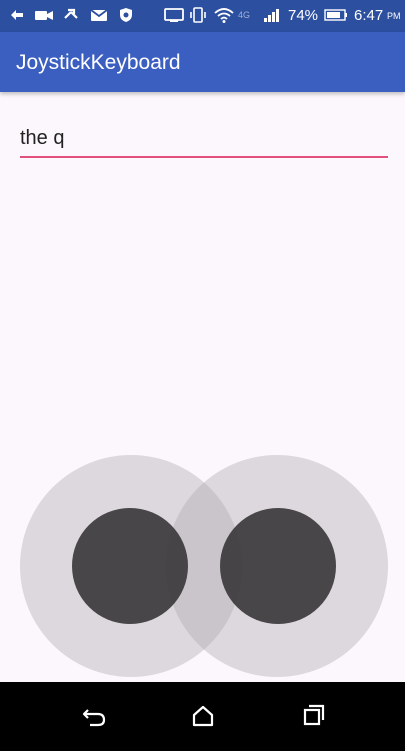  I want to click on network-type-label: 4G, so click(244, 15).